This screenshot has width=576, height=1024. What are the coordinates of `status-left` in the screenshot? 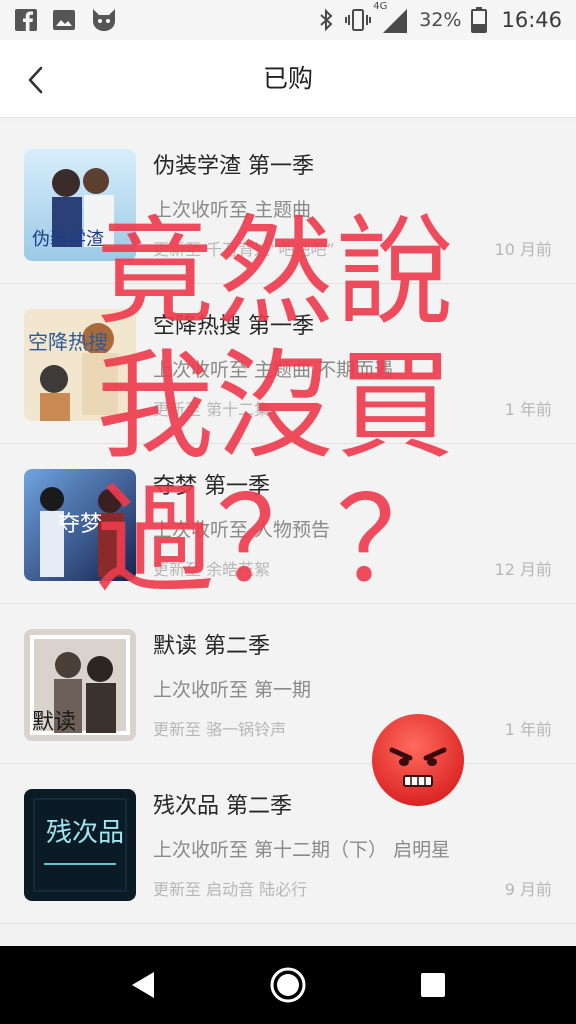 It's located at (66, 20).